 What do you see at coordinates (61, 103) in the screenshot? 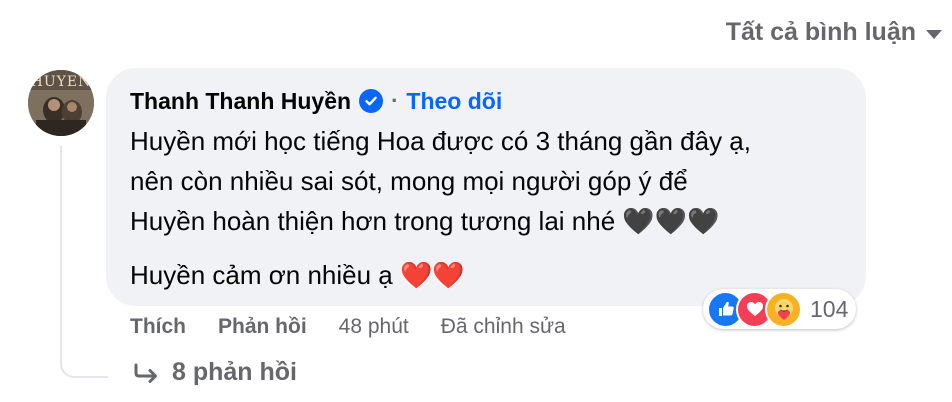
I see `avatar: HUYEN` at bounding box center [61, 103].